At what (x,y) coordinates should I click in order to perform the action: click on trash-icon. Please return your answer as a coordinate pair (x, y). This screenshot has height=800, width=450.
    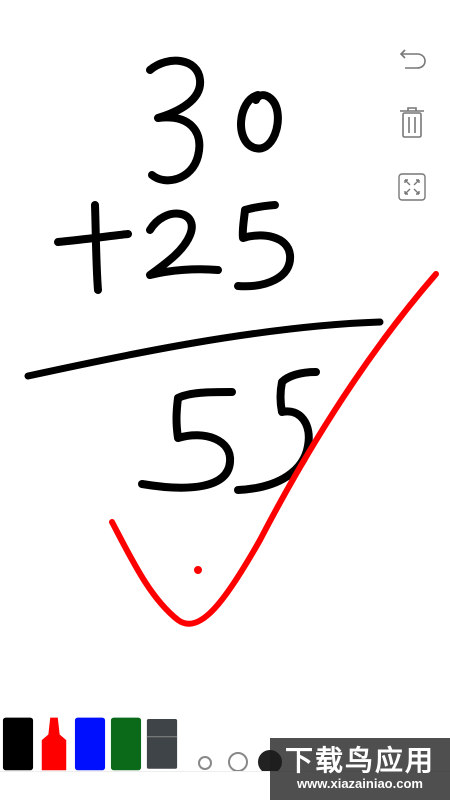
    Looking at the image, I should click on (412, 122).